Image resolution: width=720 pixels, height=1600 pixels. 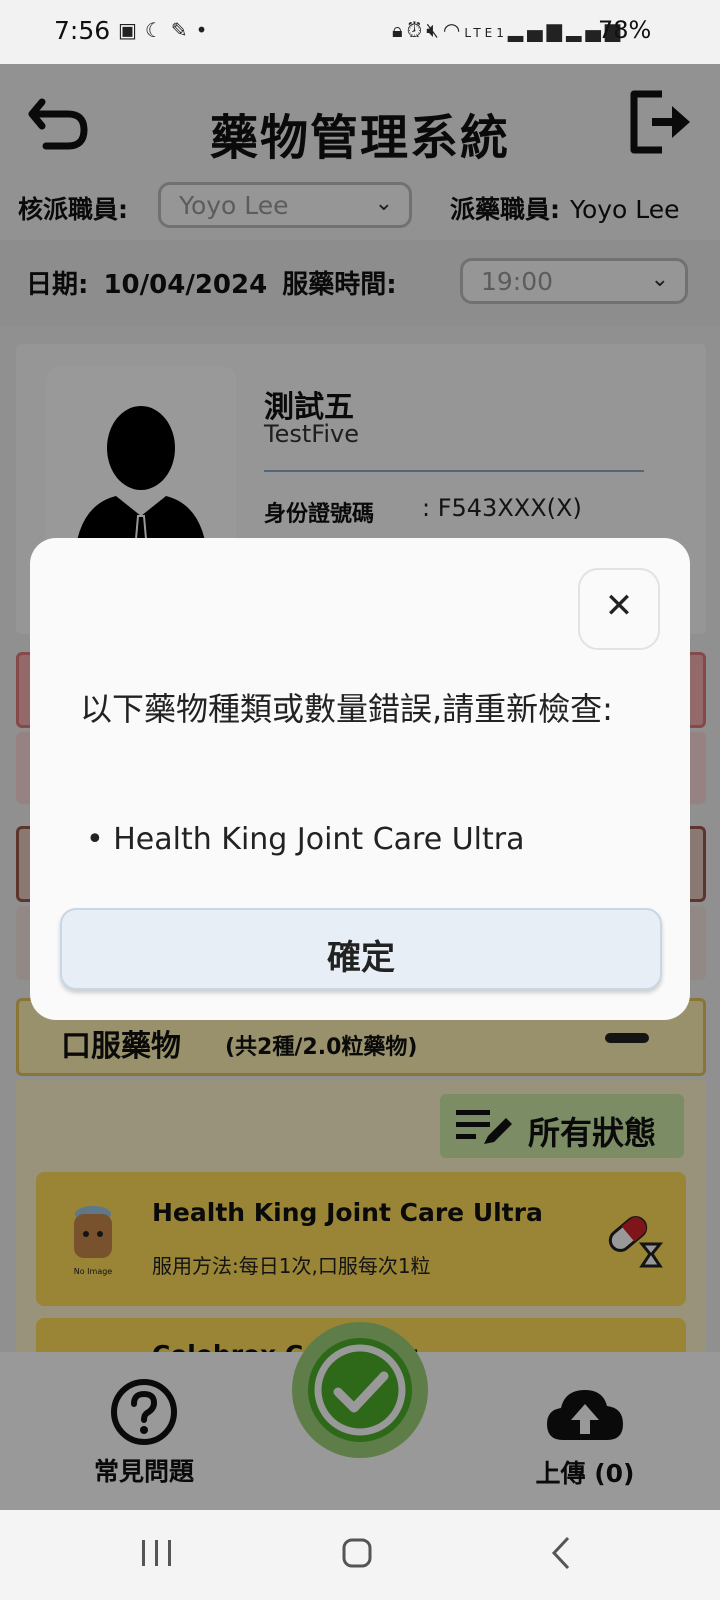 I want to click on ok-label: 確定, so click(x=361, y=958).